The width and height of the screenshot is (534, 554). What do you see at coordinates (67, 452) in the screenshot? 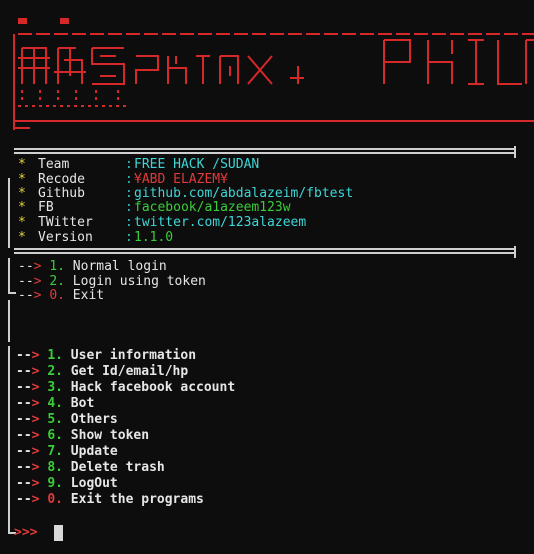
I see `menu-item-update: --> 7. Update` at bounding box center [67, 452].